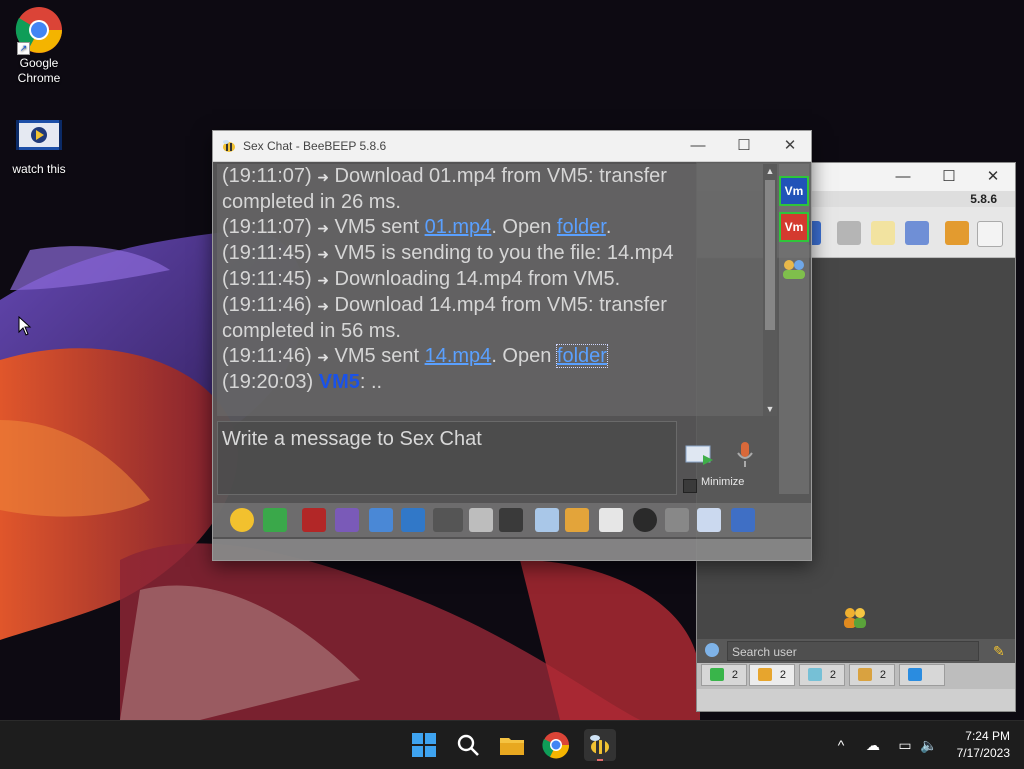 The image size is (1024, 769). What do you see at coordinates (983, 753) in the screenshot?
I see `clock-date: 7/17/2023` at bounding box center [983, 753].